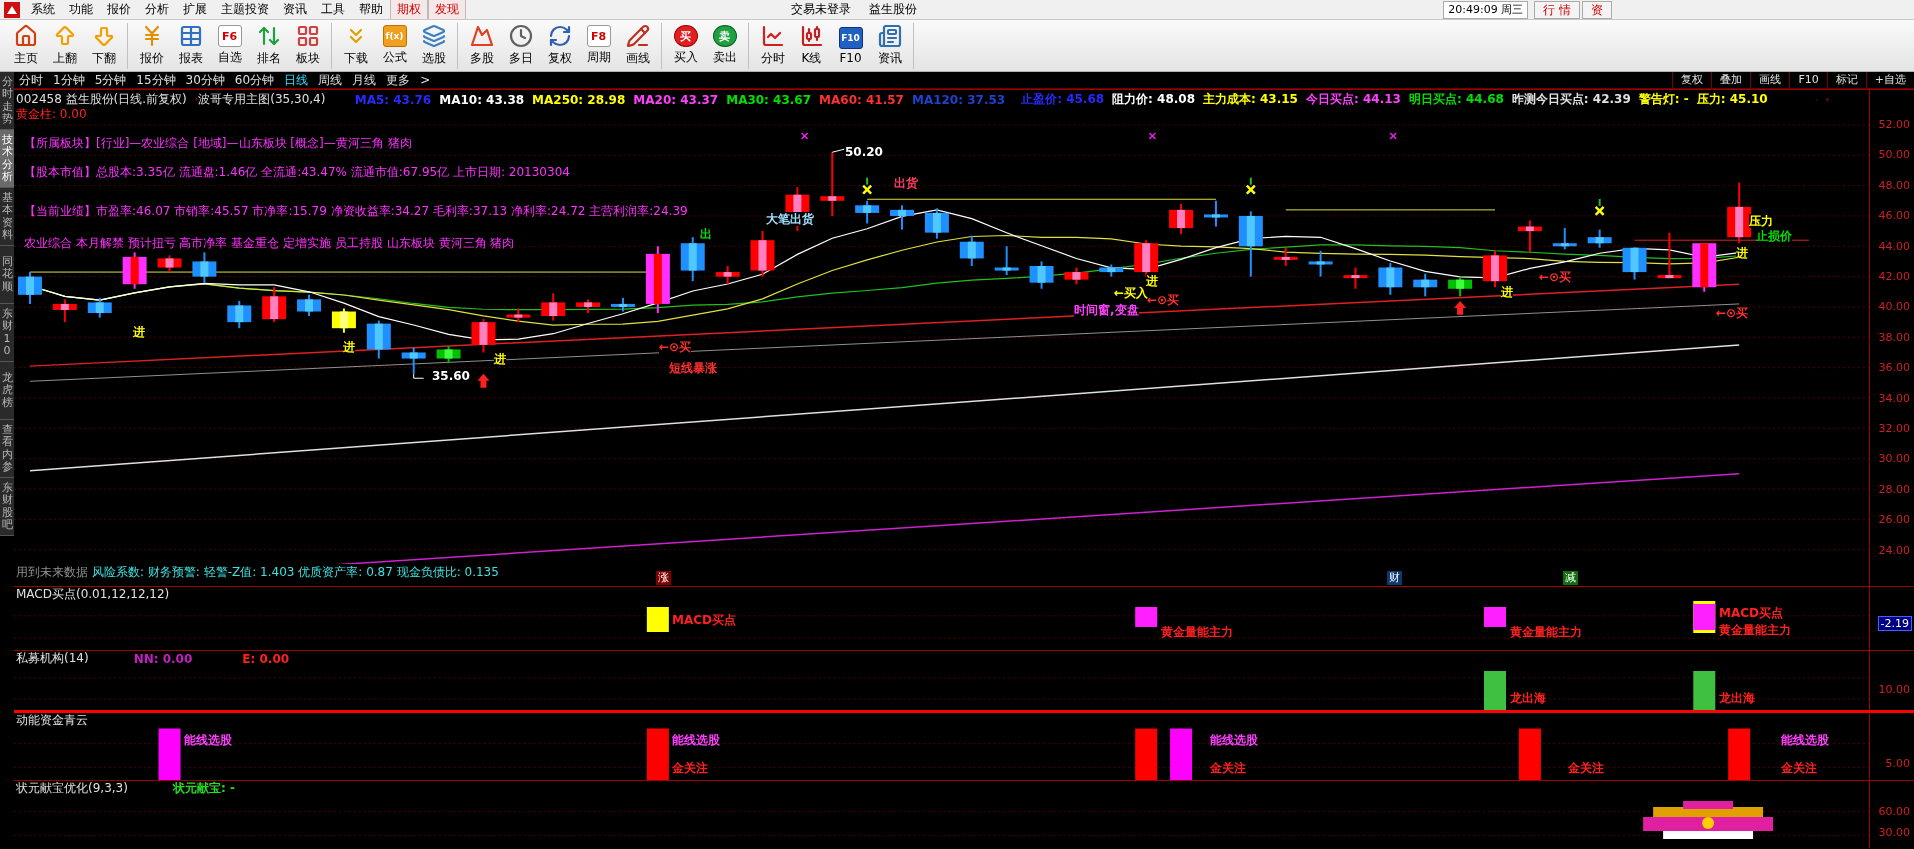  Describe the element at coordinates (203, 789) in the screenshot. I see `indicator-value: 状元献宝: -` at that location.